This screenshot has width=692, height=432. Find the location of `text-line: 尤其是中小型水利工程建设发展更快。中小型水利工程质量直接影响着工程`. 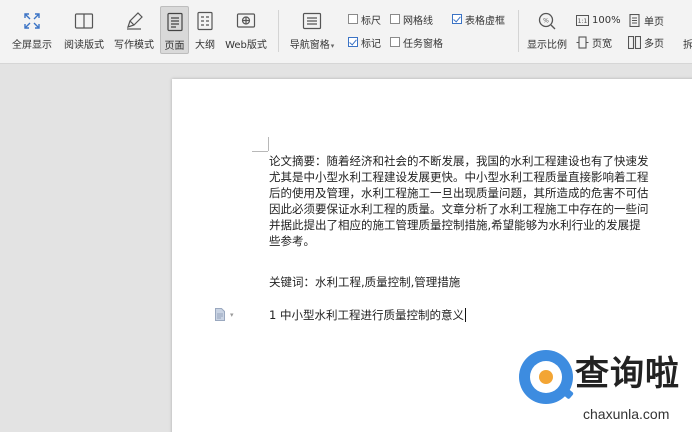

text-line: 尤其是中小型水利工程建设发展更快。中小型水利工程质量直接影响着工程 is located at coordinates (459, 177).